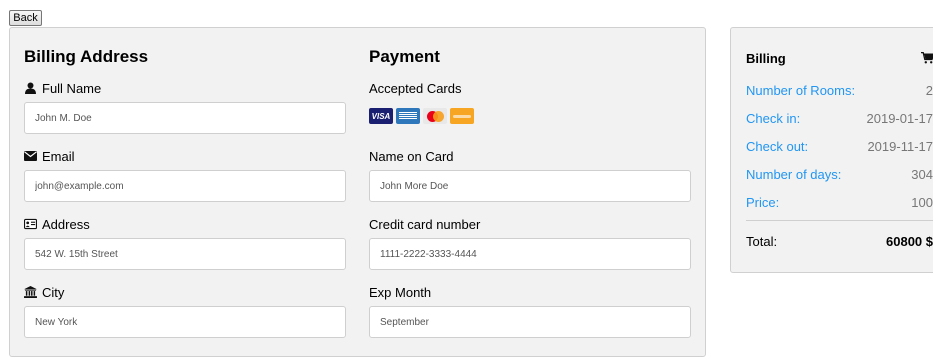 The image size is (933, 357). I want to click on billing-row-check-in: Check in: 2019-01-17, so click(839, 118).